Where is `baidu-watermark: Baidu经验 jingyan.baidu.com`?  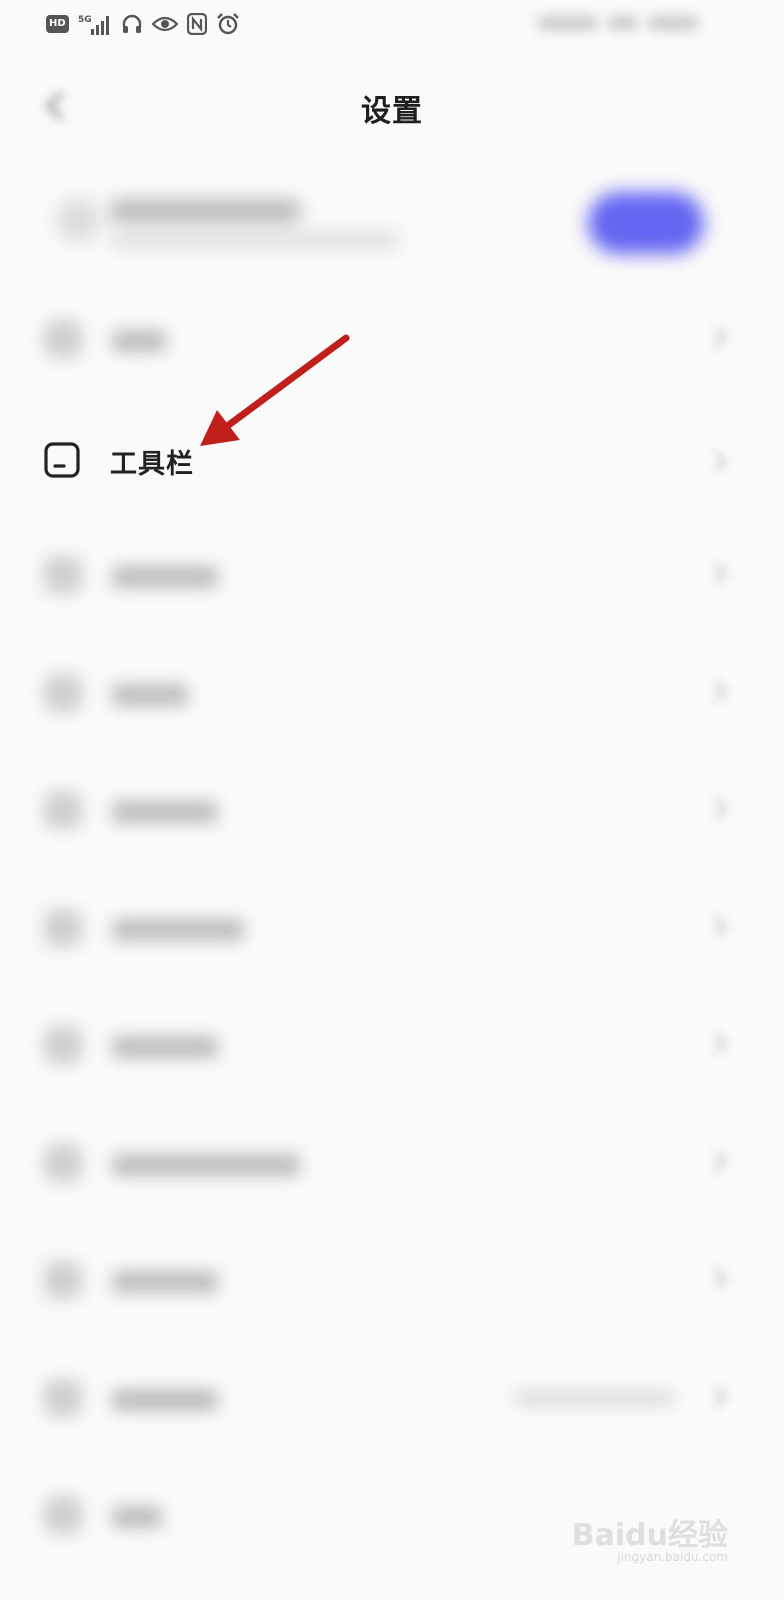
baidu-watermark: Baidu经验 jingyan.baidu.com is located at coordinates (648, 1539).